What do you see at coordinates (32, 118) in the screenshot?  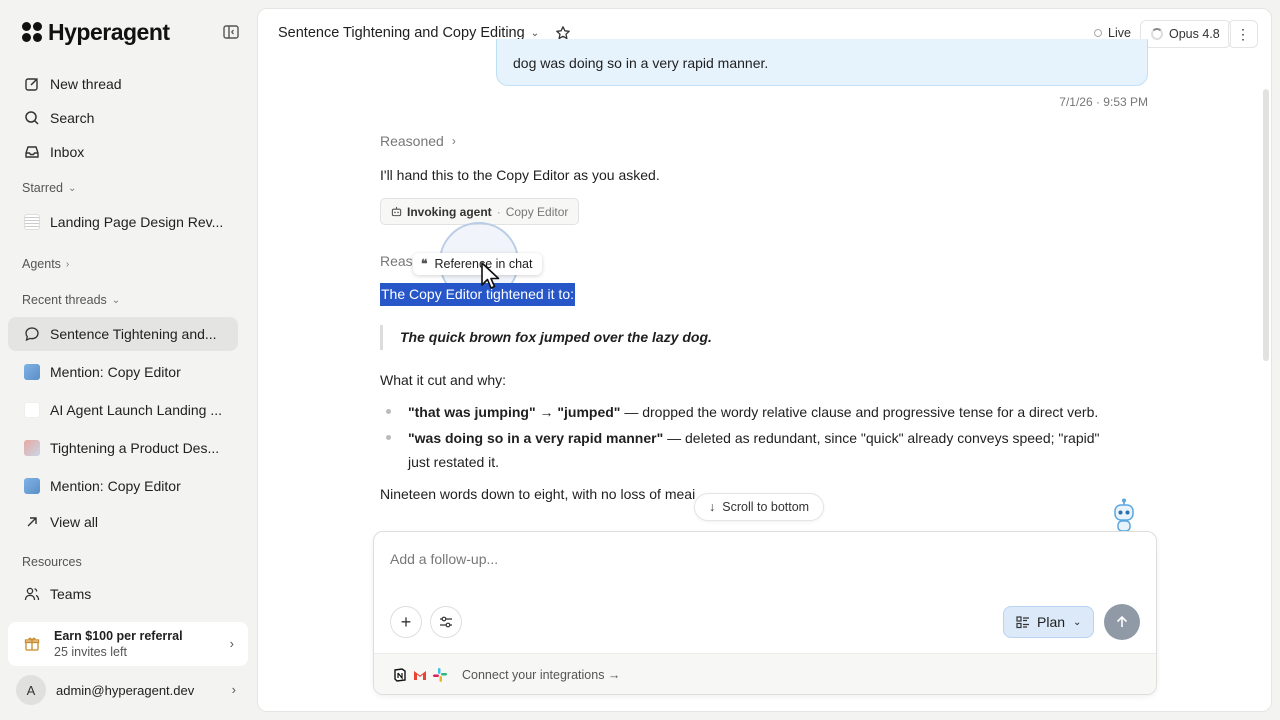 I see `search-icon` at bounding box center [32, 118].